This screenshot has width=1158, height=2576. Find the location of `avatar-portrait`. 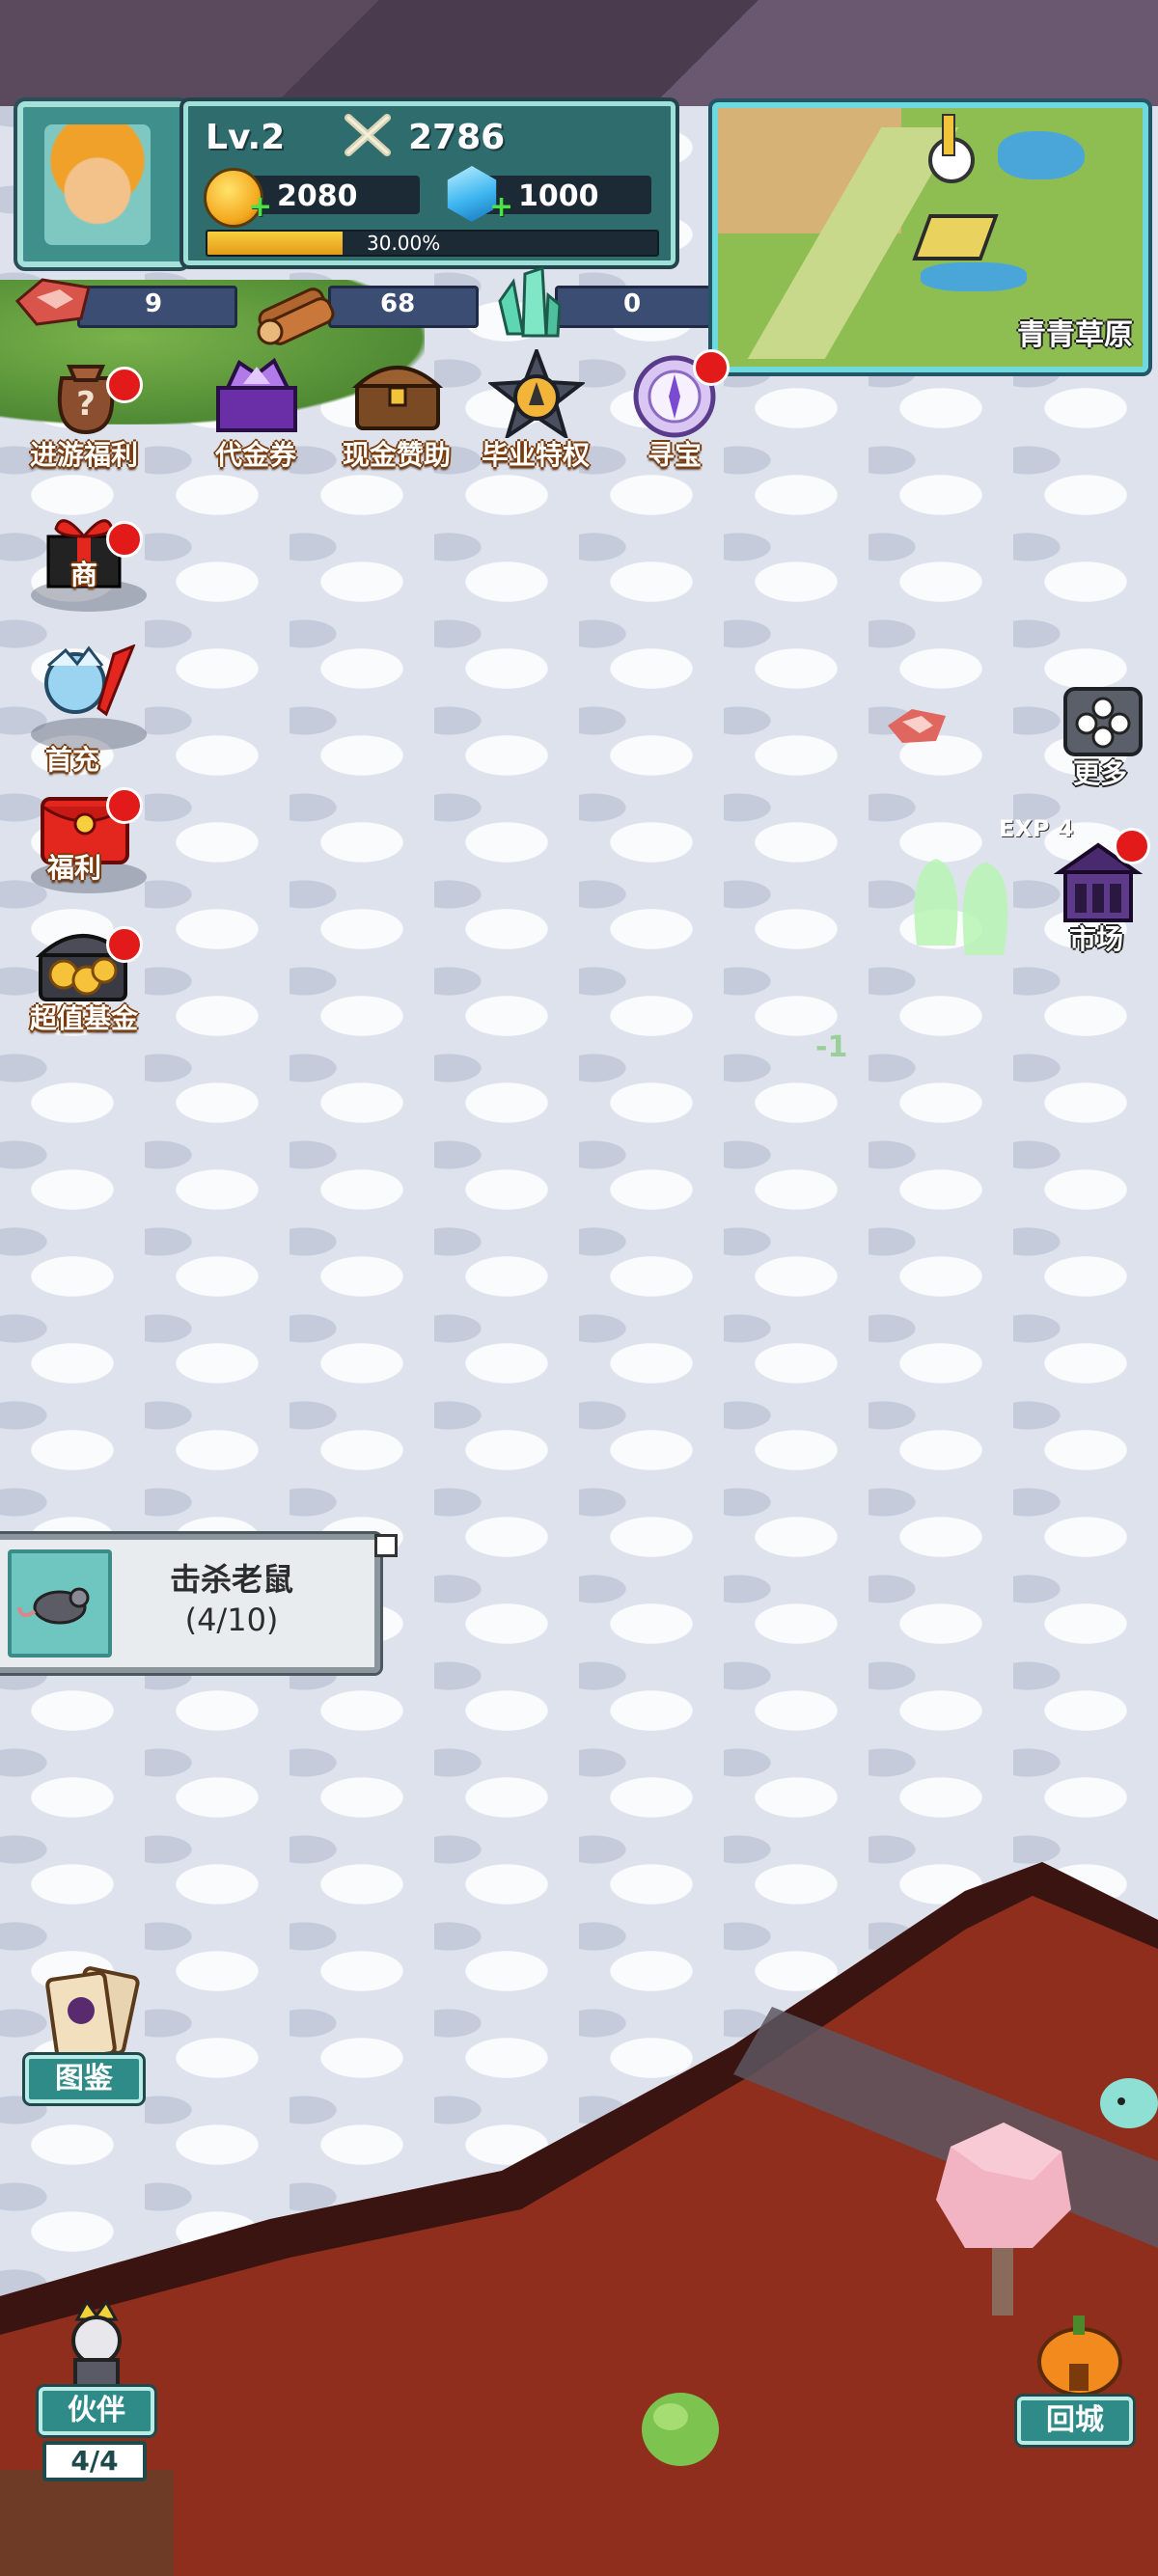

avatar-portrait is located at coordinates (97, 185).